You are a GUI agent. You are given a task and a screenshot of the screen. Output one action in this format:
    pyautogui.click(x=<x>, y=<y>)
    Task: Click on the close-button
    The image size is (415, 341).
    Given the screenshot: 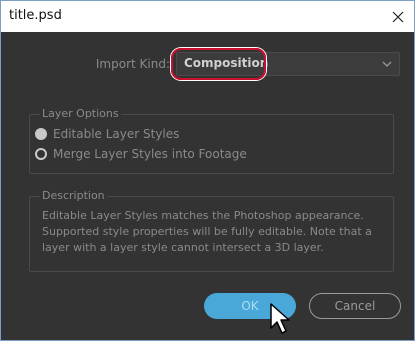 What is the action you would take?
    pyautogui.click(x=398, y=16)
    